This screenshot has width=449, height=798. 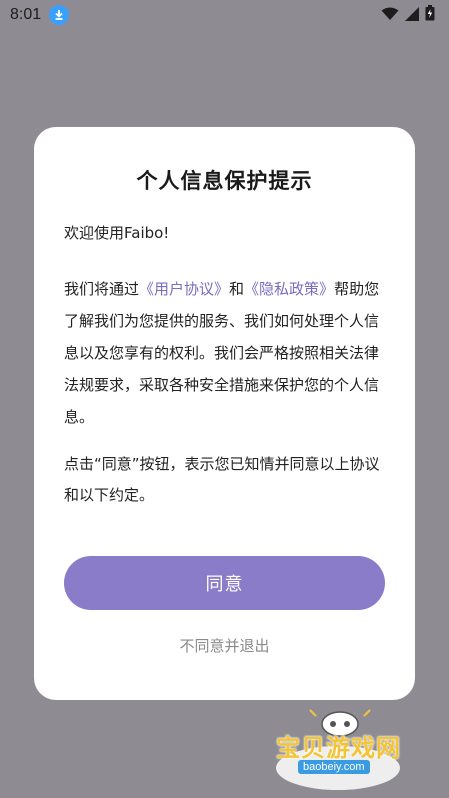 I want to click on signal-icon, so click(x=412, y=15).